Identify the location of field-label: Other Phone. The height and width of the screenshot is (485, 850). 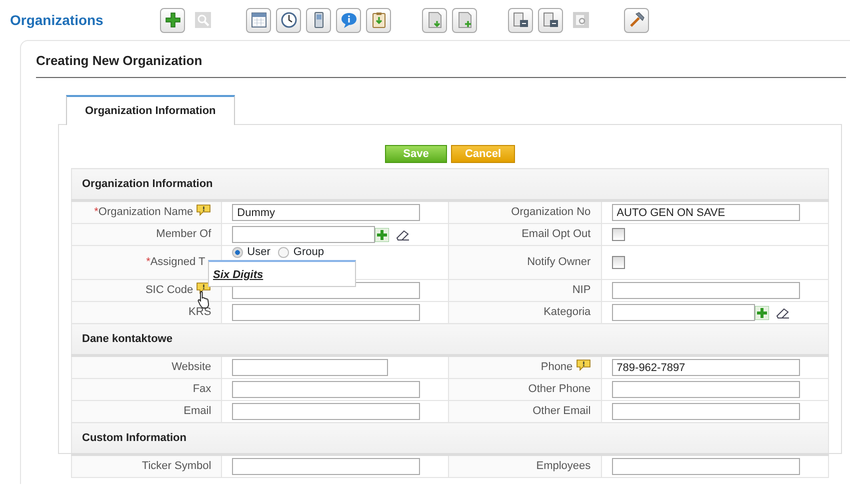
(559, 389).